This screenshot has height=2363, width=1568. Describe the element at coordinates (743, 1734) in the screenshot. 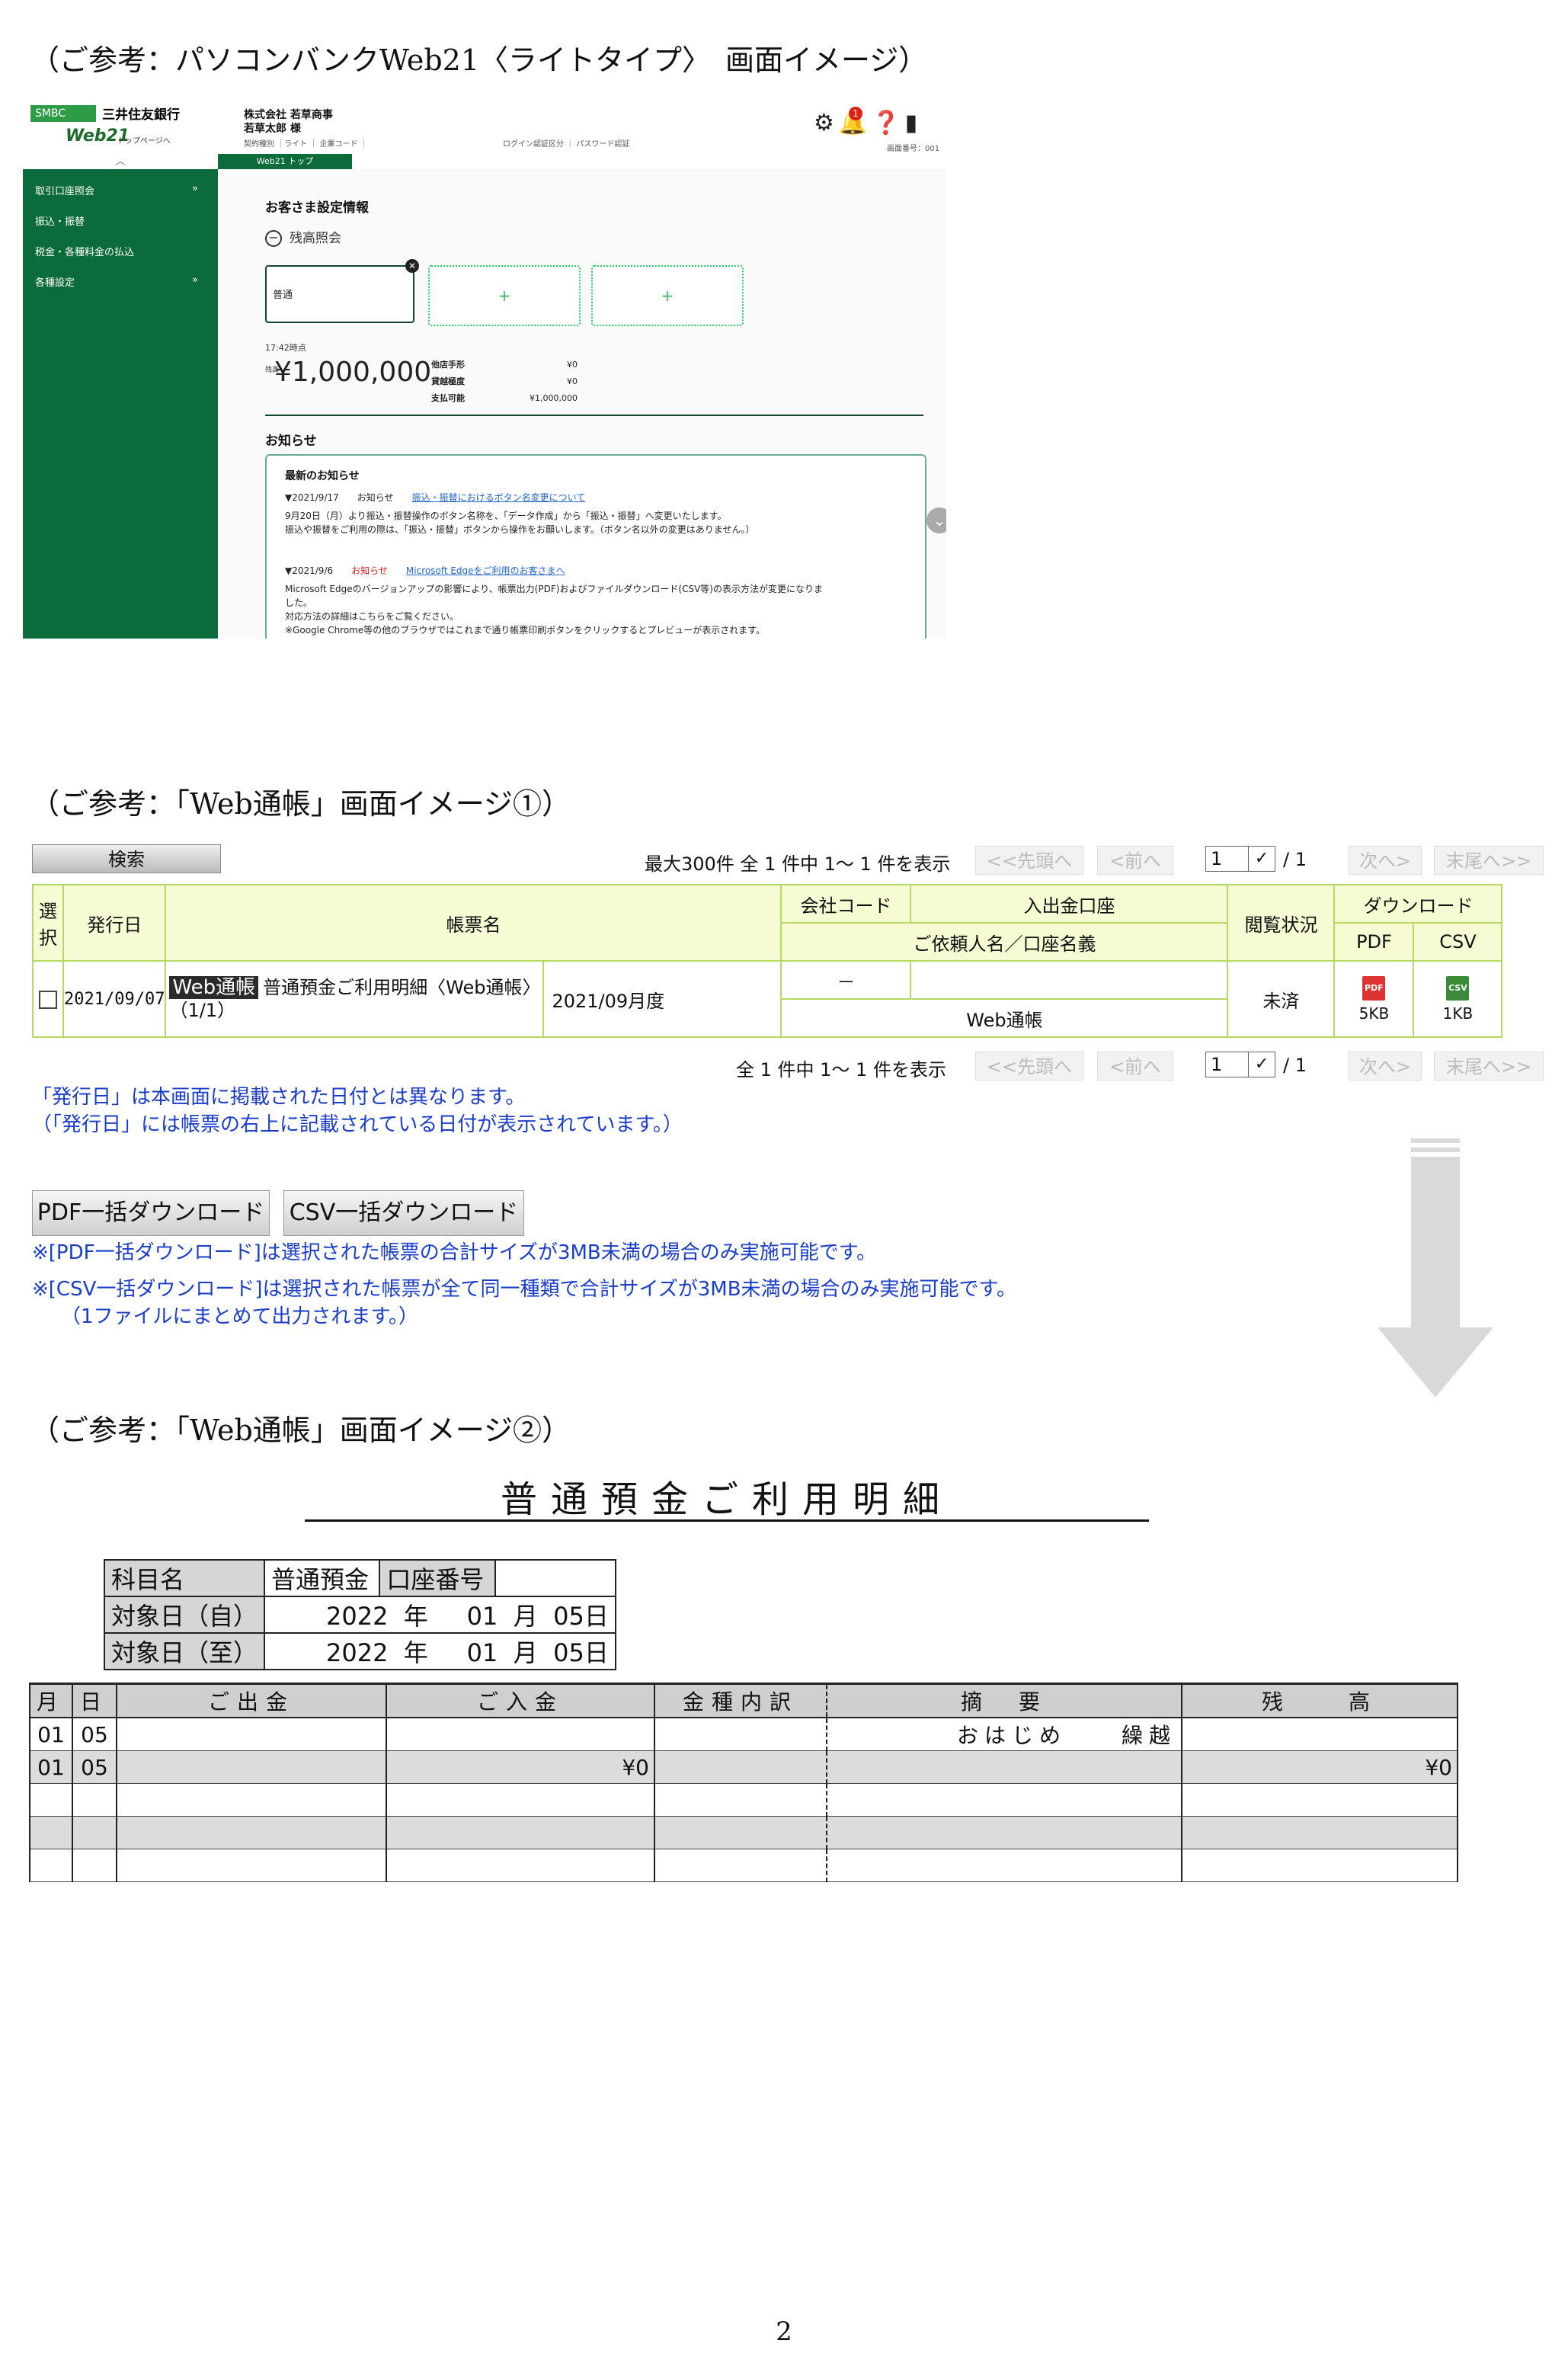

I see `table-row: 01 05 おはじめ 繰越` at that location.